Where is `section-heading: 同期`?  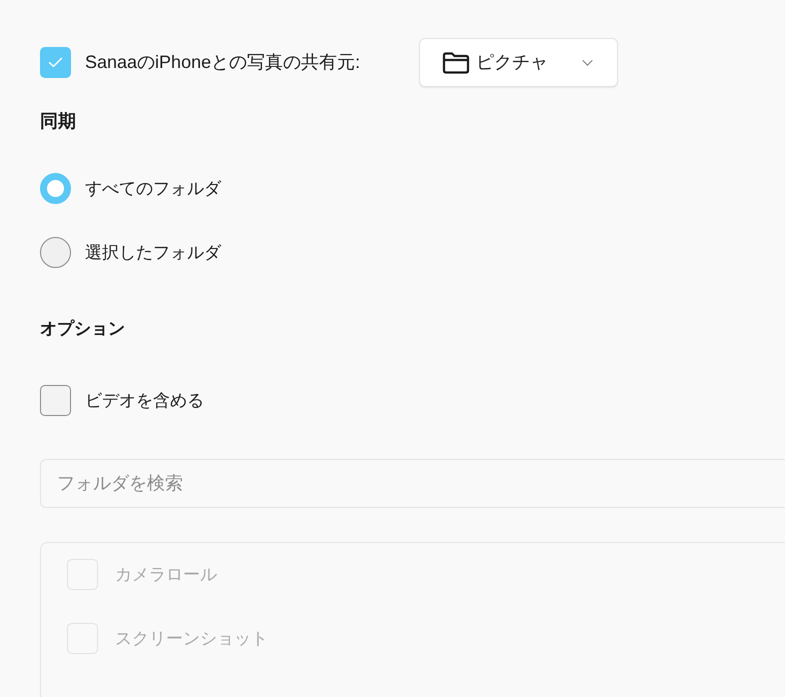
section-heading: 同期 is located at coordinates (58, 121).